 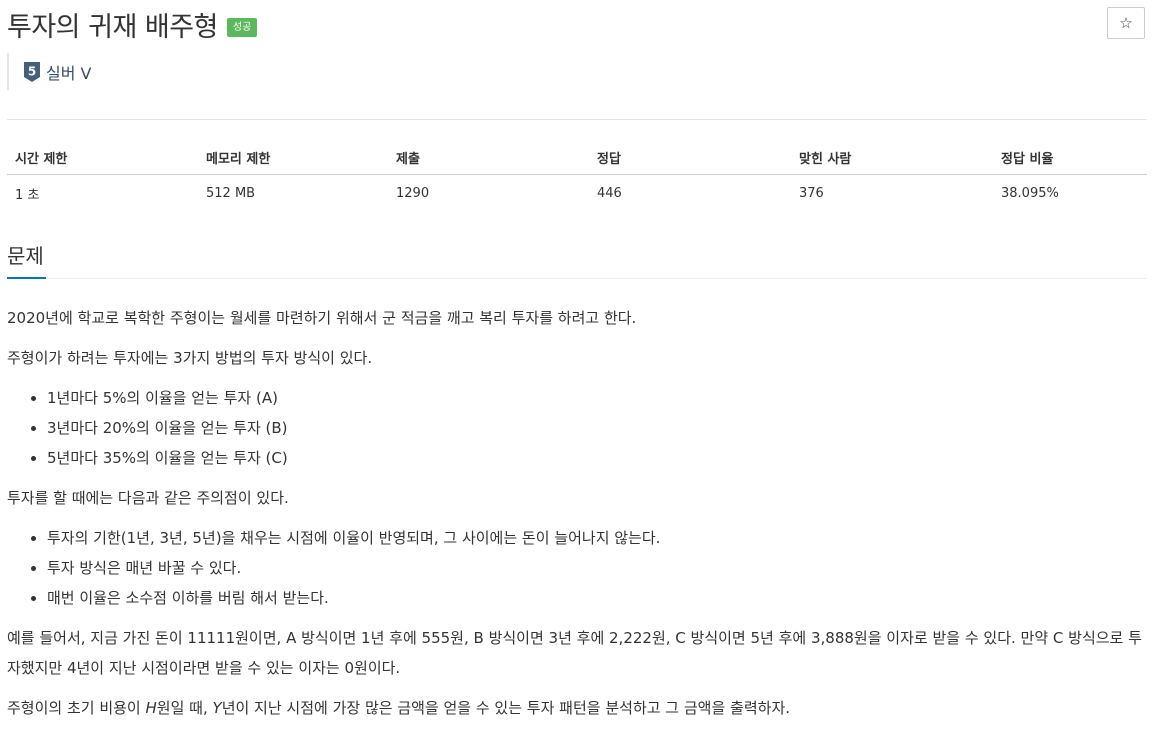 What do you see at coordinates (112, 27) in the screenshot?
I see `page-title: 투자의 귀재 배주형` at bounding box center [112, 27].